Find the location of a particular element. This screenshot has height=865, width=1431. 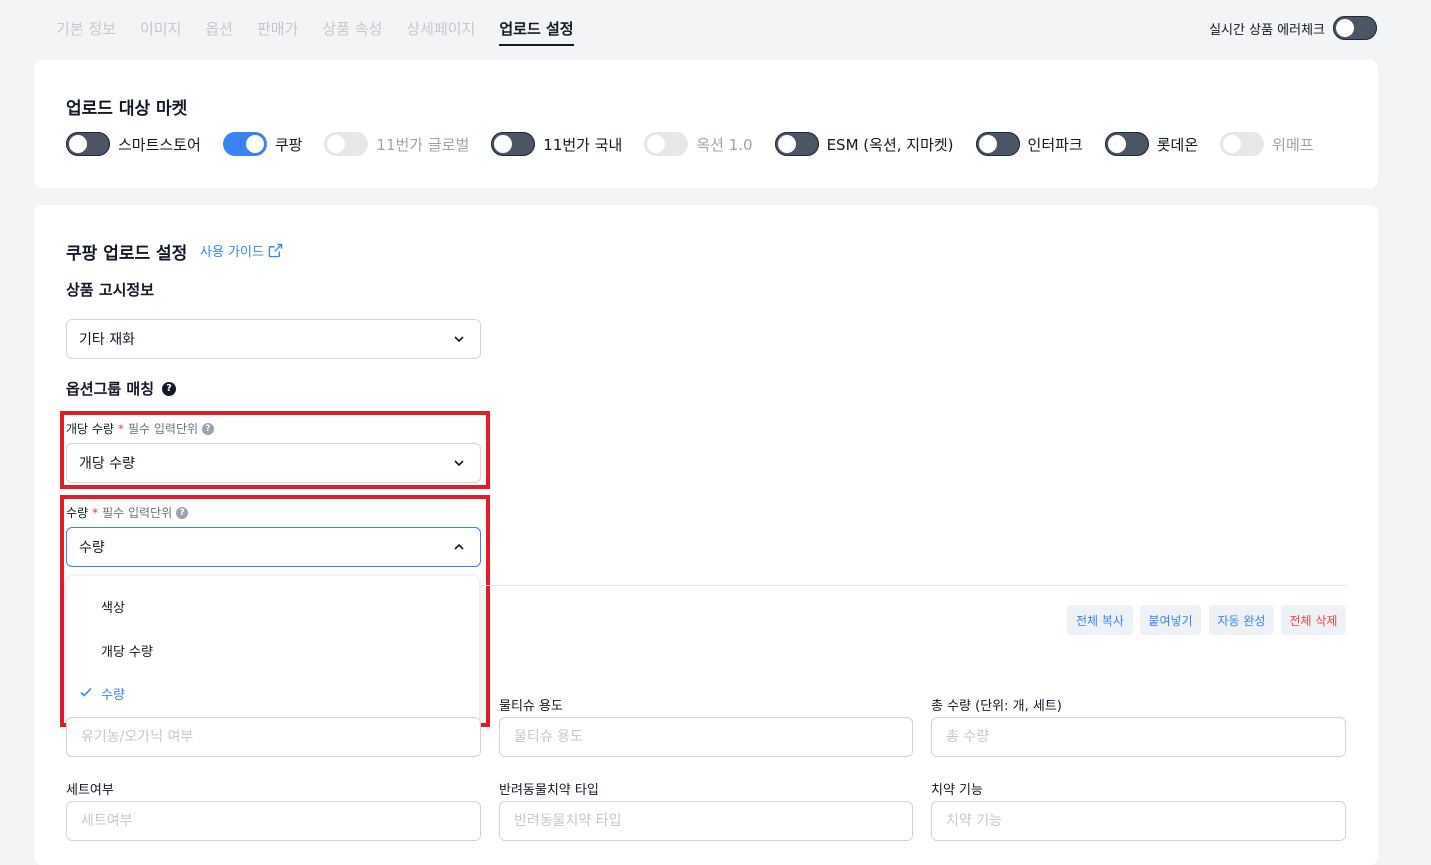

organic-input is located at coordinates (273, 737).